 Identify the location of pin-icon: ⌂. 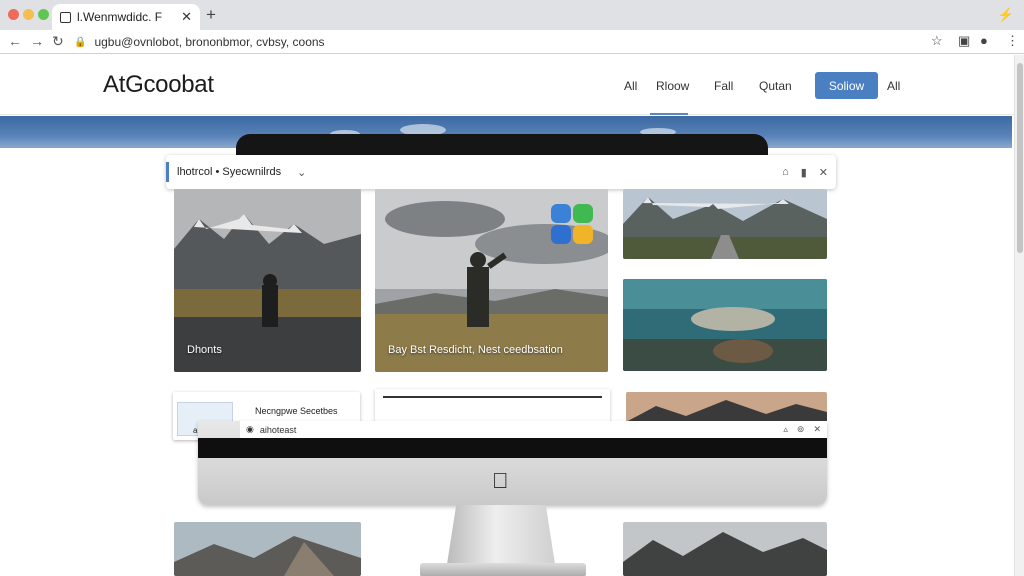
(785, 172).